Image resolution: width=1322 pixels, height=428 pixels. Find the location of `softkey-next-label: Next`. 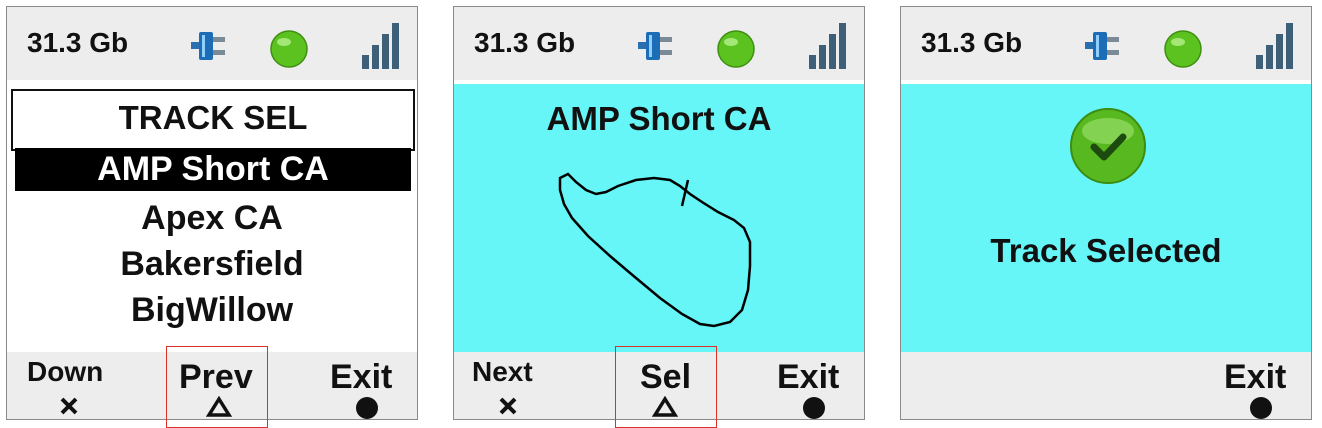

softkey-next-label: Next is located at coordinates (502, 372).